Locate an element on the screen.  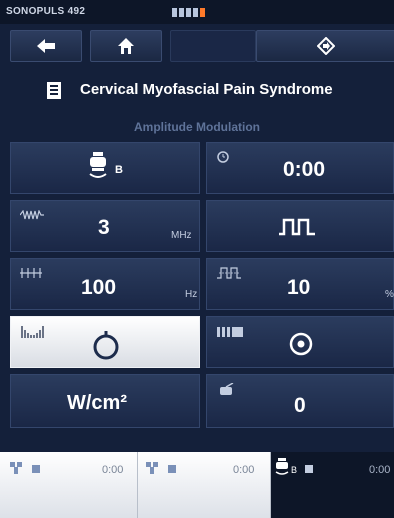
head-contact-tile: 0 is located at coordinates (300, 401).